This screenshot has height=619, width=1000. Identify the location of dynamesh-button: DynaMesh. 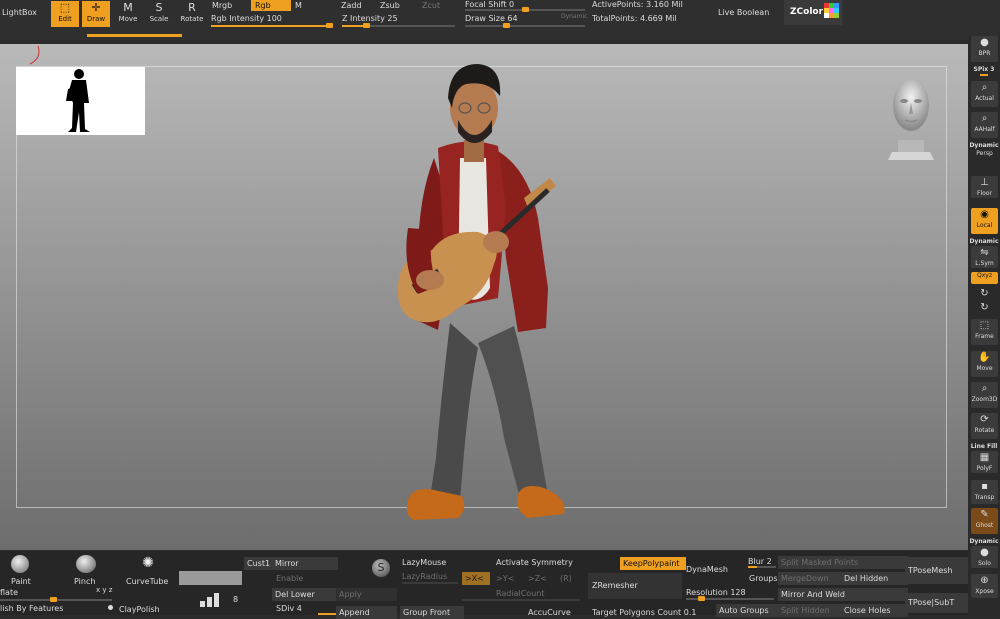
(707, 569).